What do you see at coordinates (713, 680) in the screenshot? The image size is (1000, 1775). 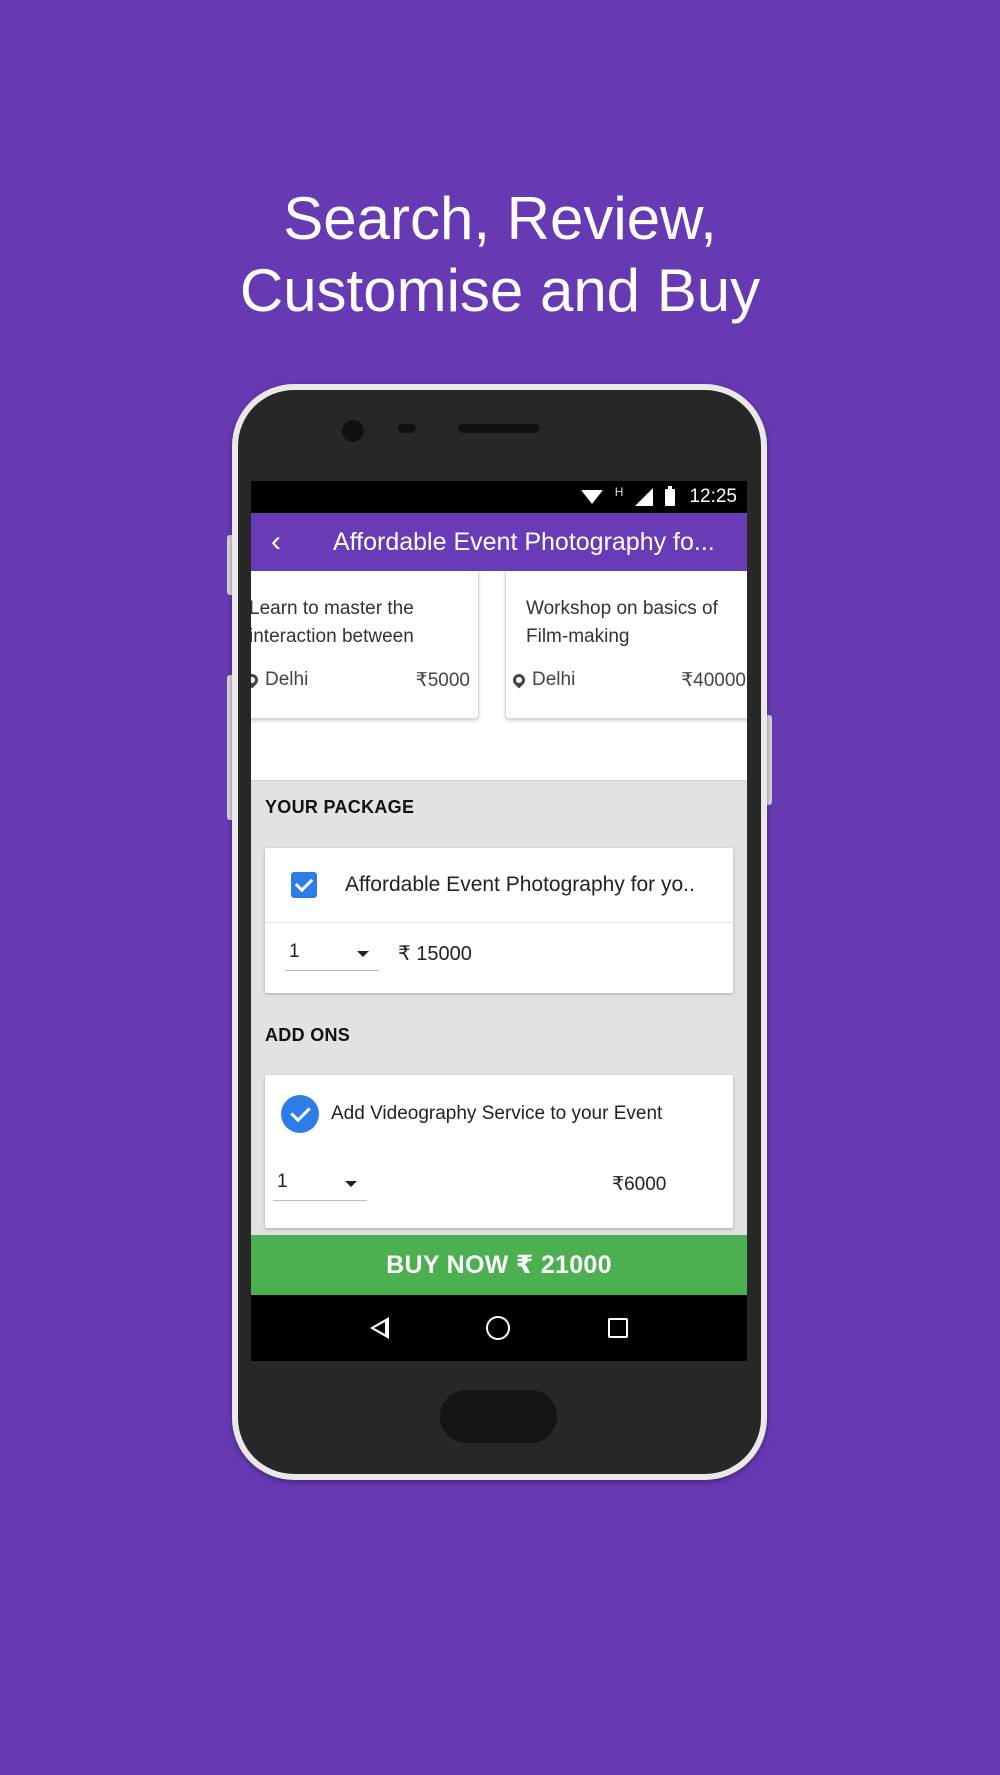 I see `card-price: ₹40000` at bounding box center [713, 680].